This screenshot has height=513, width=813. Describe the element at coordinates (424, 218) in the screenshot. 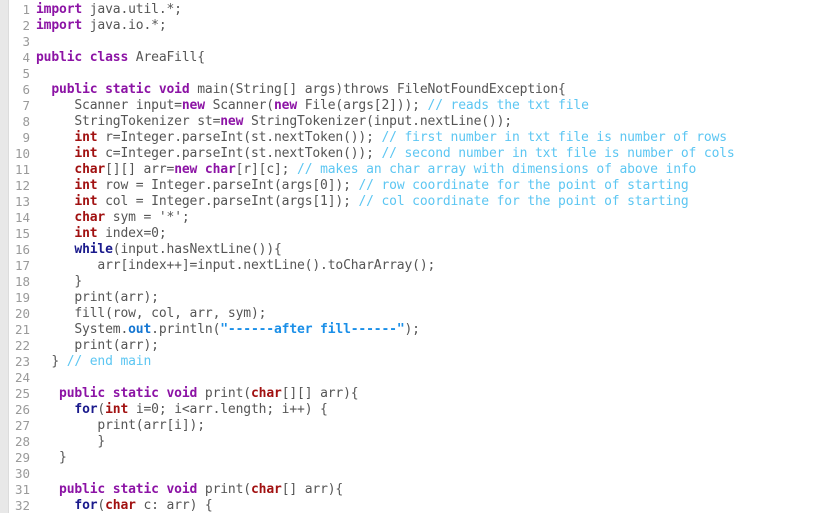

I see `line-source: char sym = '*';` at that location.